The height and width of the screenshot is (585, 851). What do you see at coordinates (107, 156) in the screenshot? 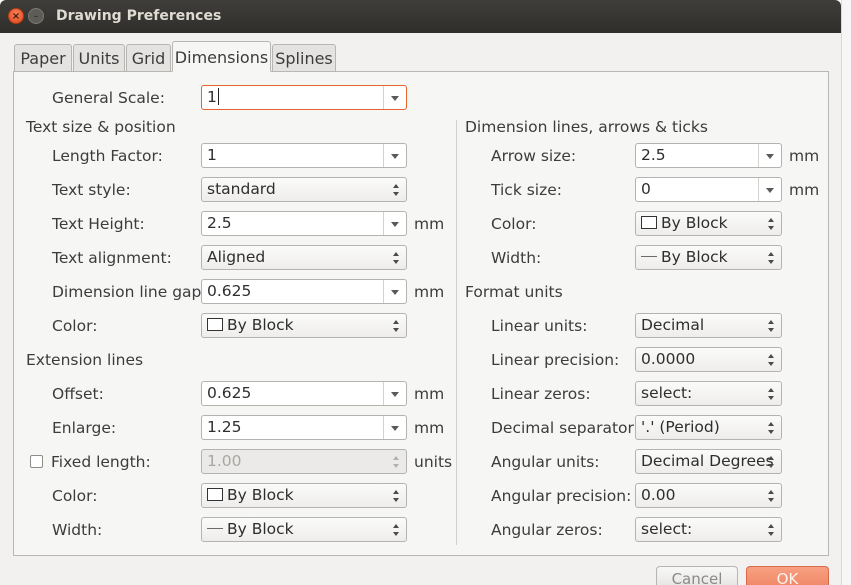
I see `length-factor-label: Length Factor:` at bounding box center [107, 156].